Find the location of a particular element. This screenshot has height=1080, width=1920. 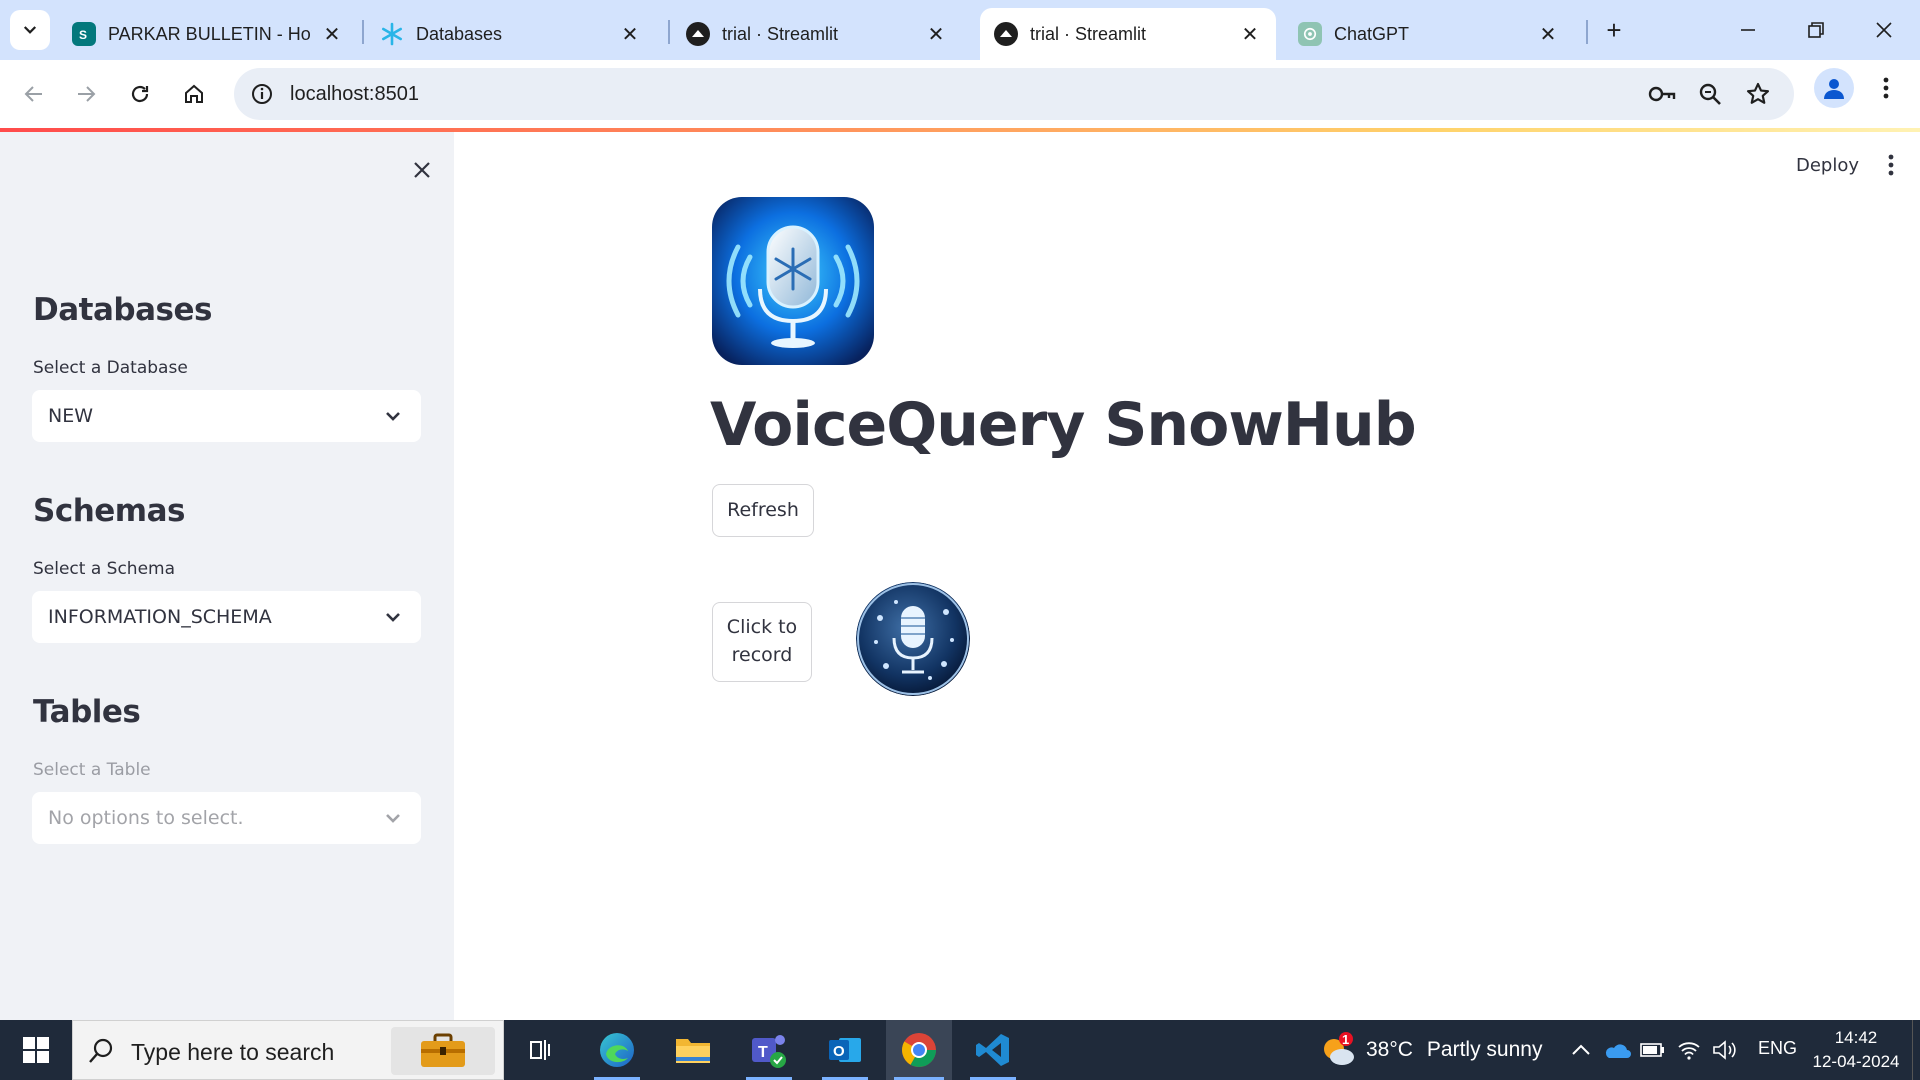

refresh-button: Refresh is located at coordinates (763, 510).